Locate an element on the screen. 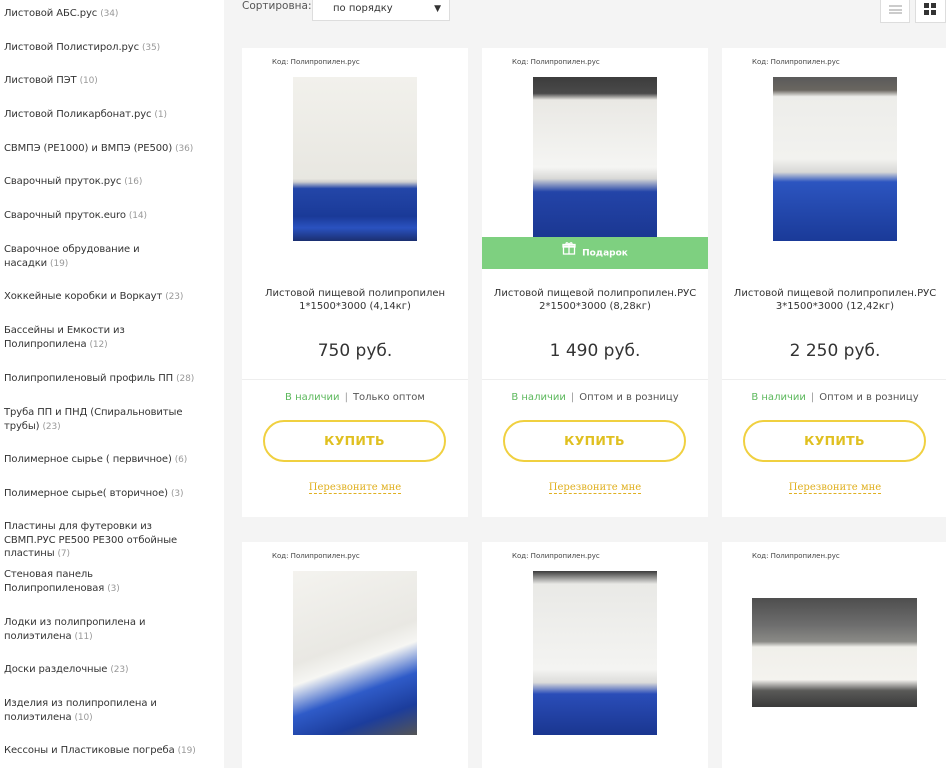  gift-label: Подарок is located at coordinates (605, 253).